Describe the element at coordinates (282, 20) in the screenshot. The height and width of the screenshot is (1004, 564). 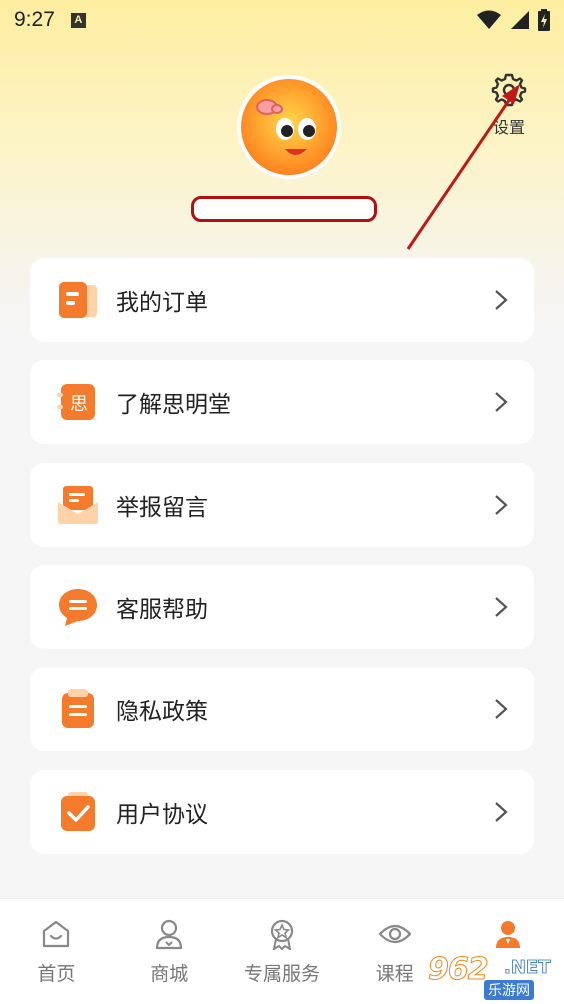
I see `status-bar: 9:27 A` at that location.